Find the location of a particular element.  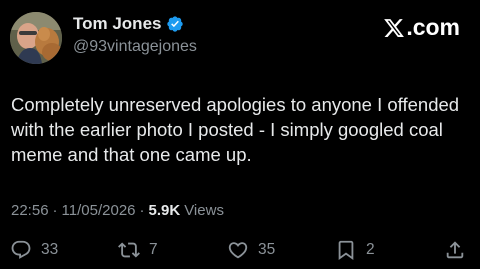

reply-count: 33 is located at coordinates (50, 249).